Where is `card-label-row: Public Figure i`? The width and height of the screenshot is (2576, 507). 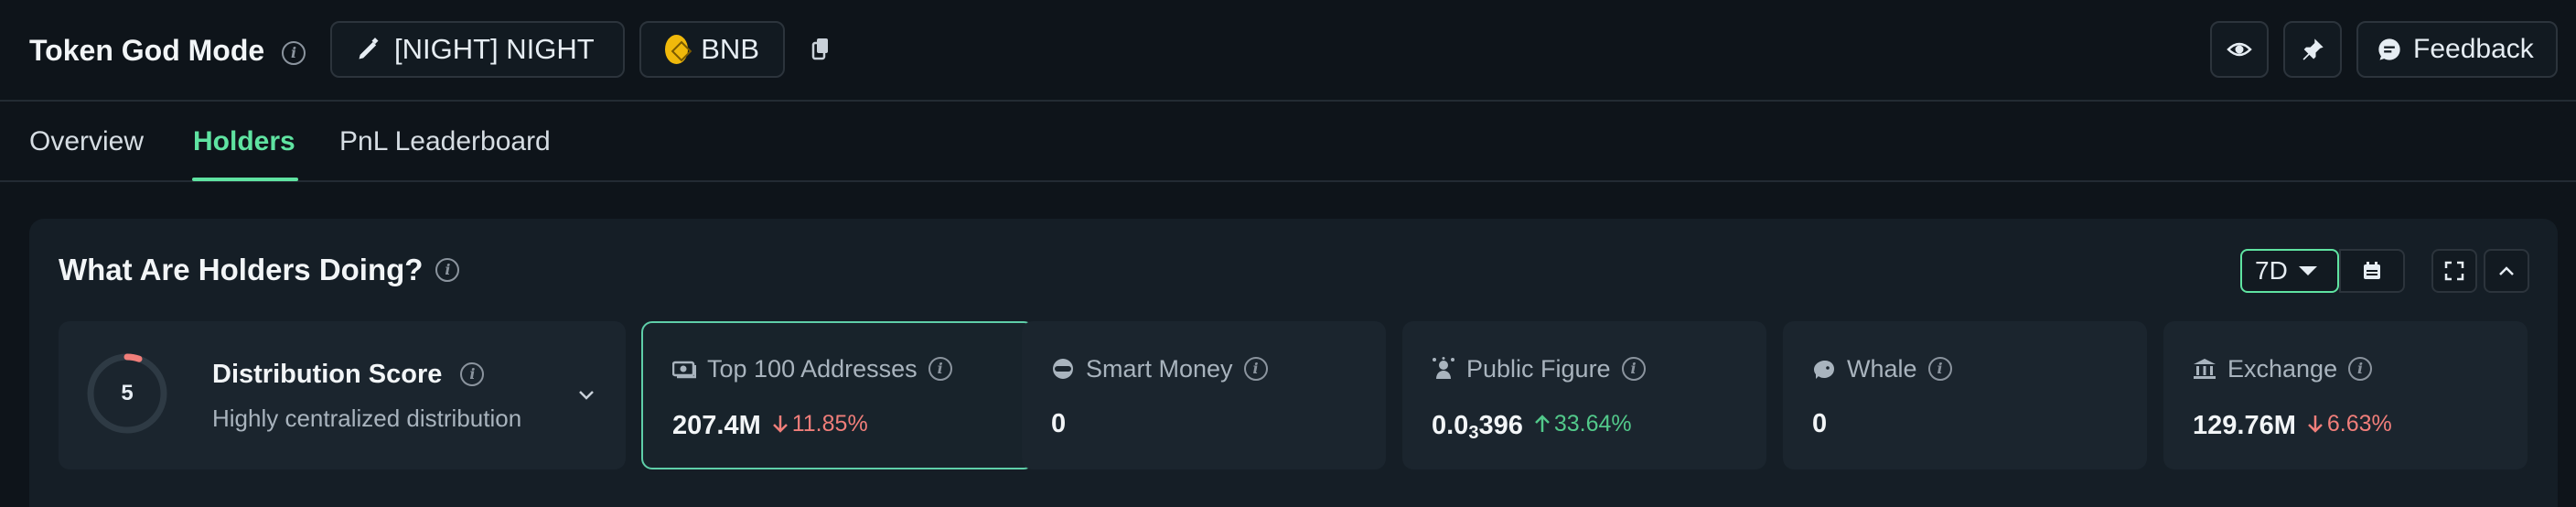
card-label-row: Public Figure i is located at coordinates (1539, 368).